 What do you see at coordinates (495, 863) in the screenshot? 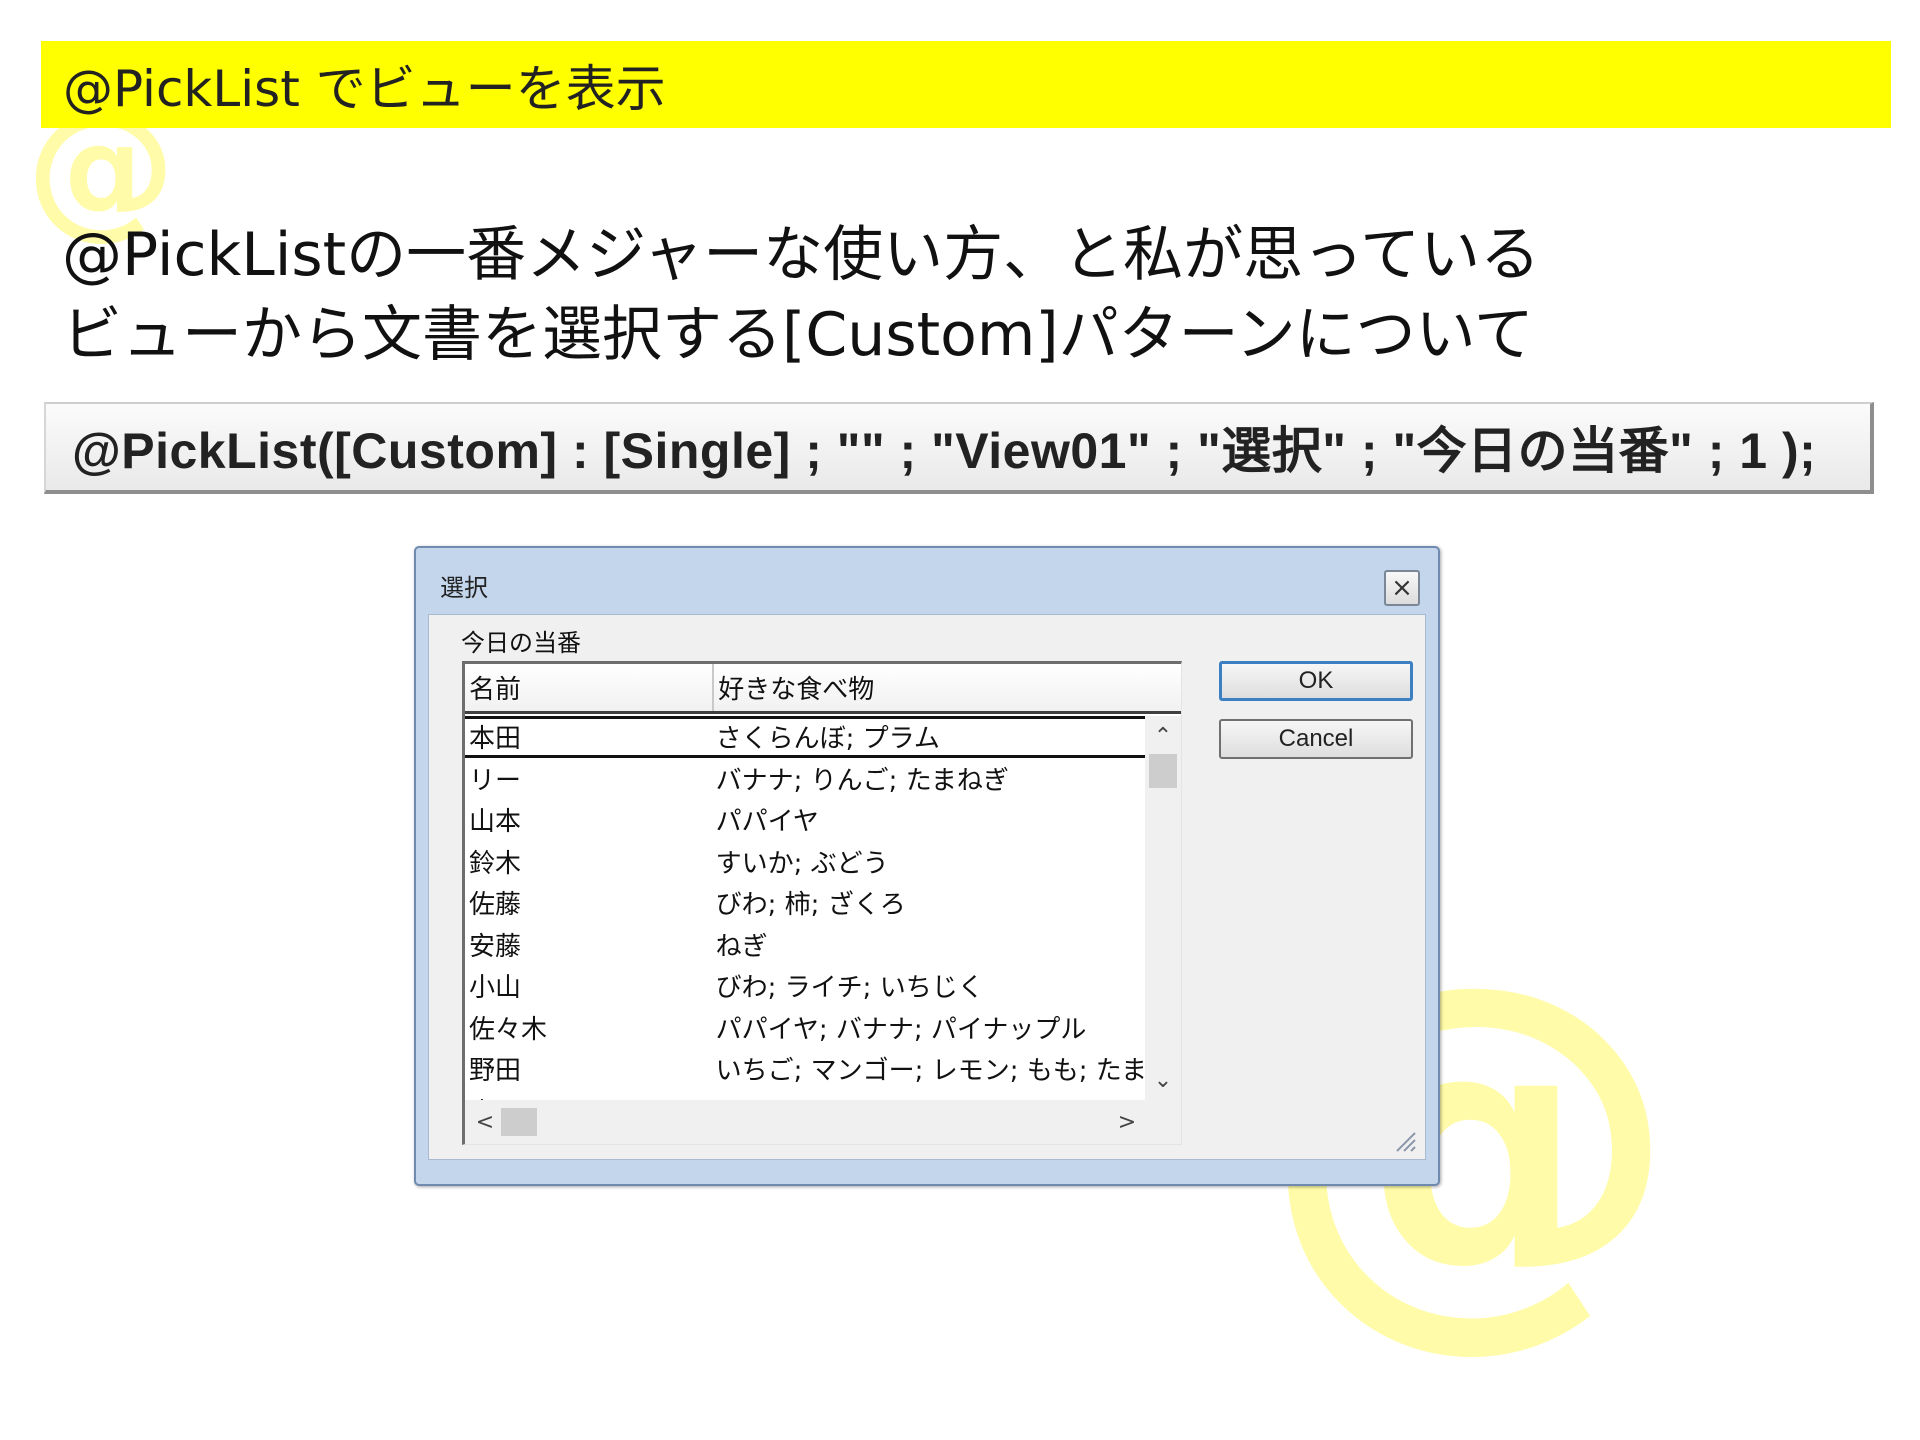
I see `list-item-name: 鈴木` at bounding box center [495, 863].